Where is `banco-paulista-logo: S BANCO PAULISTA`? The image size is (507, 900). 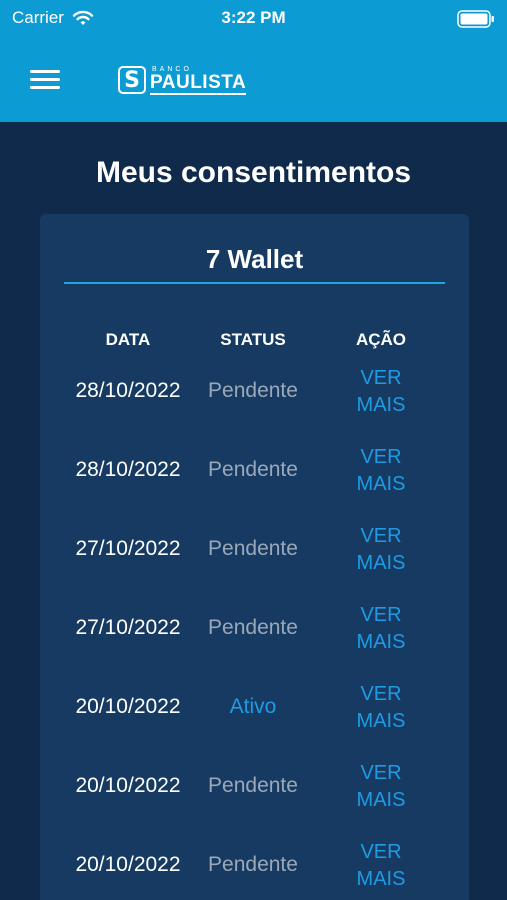 banco-paulista-logo: S BANCO PAULISTA is located at coordinates (182, 80).